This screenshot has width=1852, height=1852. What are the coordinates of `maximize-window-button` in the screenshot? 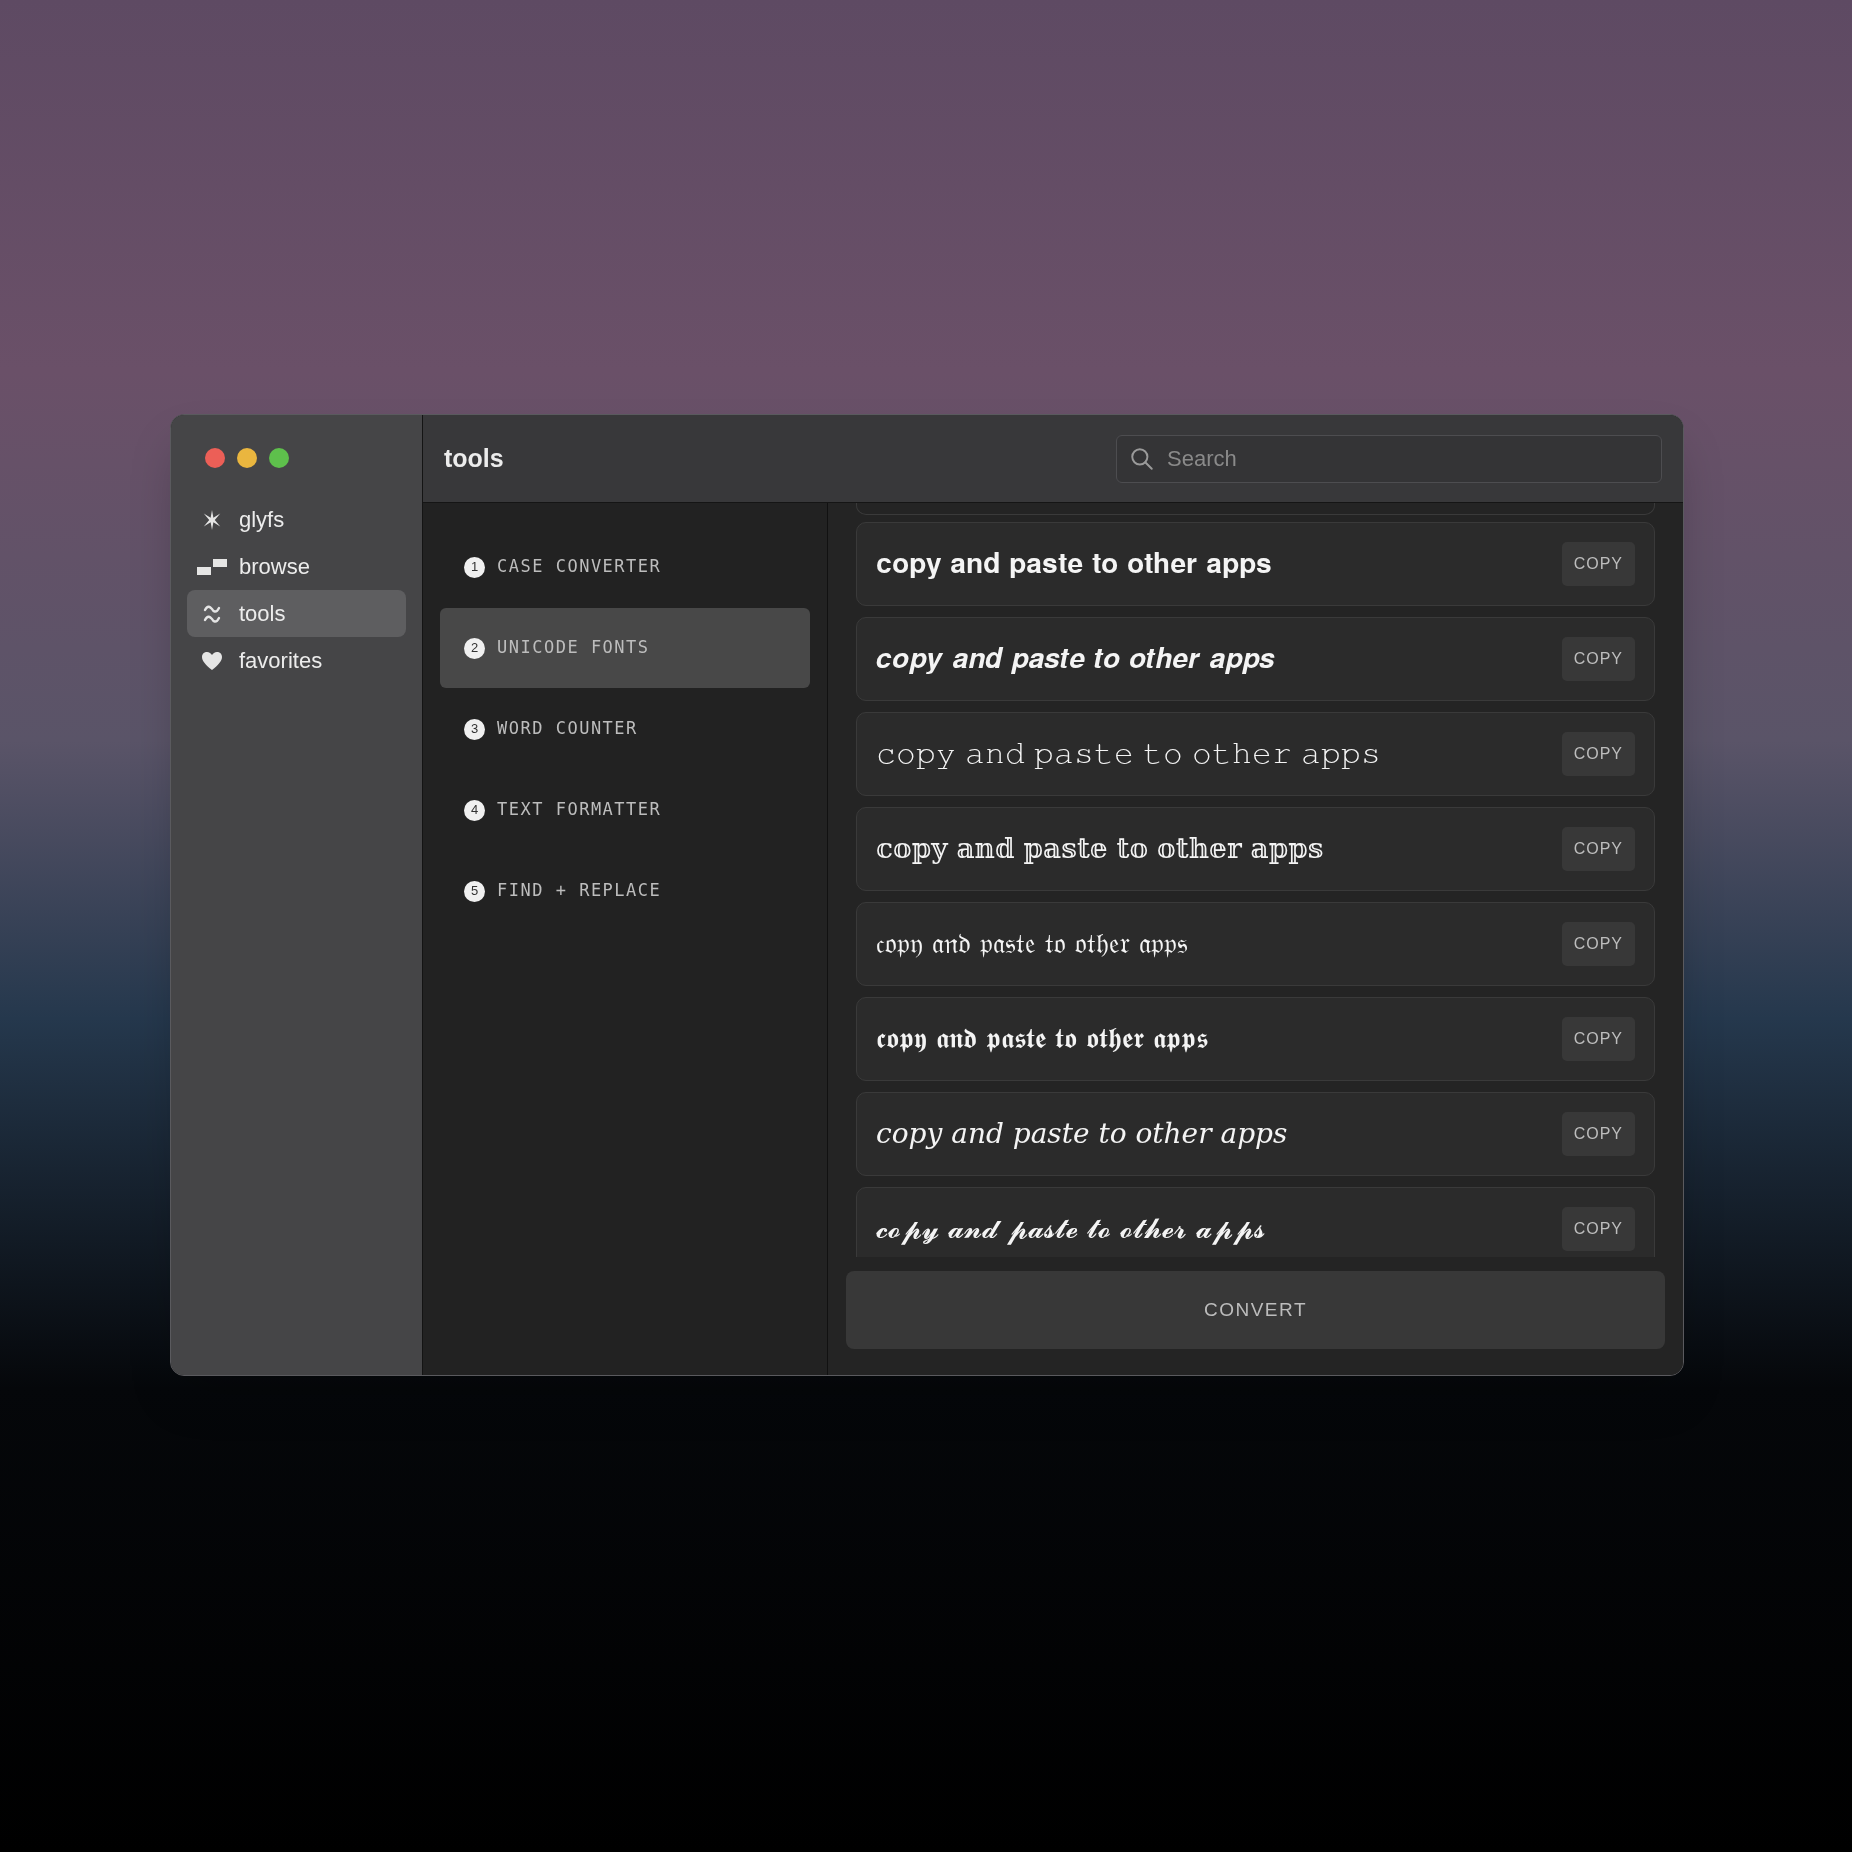 It's located at (279, 458).